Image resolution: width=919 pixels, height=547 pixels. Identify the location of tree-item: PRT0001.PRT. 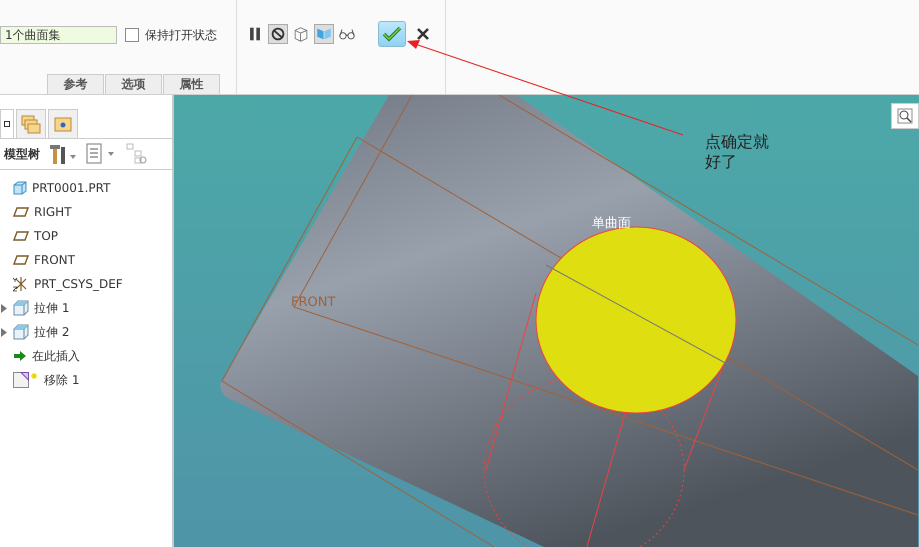
(71, 188).